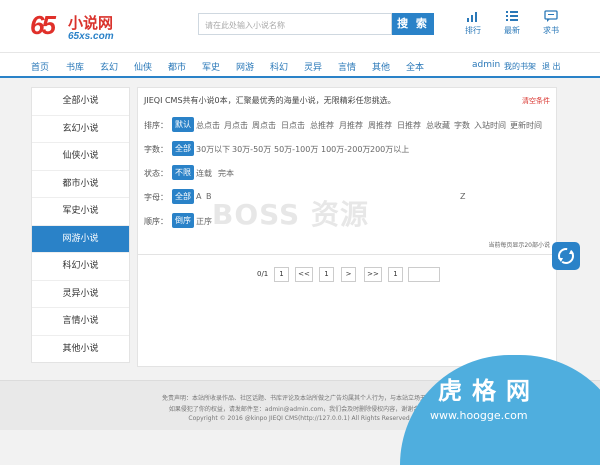 The image size is (600, 465). What do you see at coordinates (520, 66) in the screenshot?
I see `bookshelf-link: 我的书架` at bounding box center [520, 66].